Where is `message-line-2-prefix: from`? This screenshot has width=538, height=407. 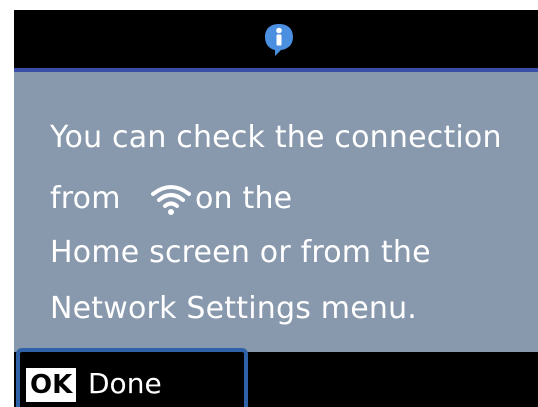 message-line-2-prefix: from is located at coordinates (85, 198).